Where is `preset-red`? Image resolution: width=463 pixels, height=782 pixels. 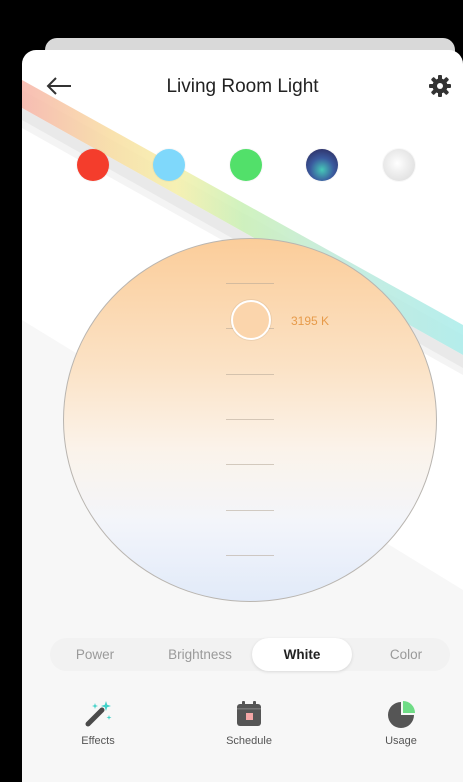 preset-red is located at coordinates (93, 165).